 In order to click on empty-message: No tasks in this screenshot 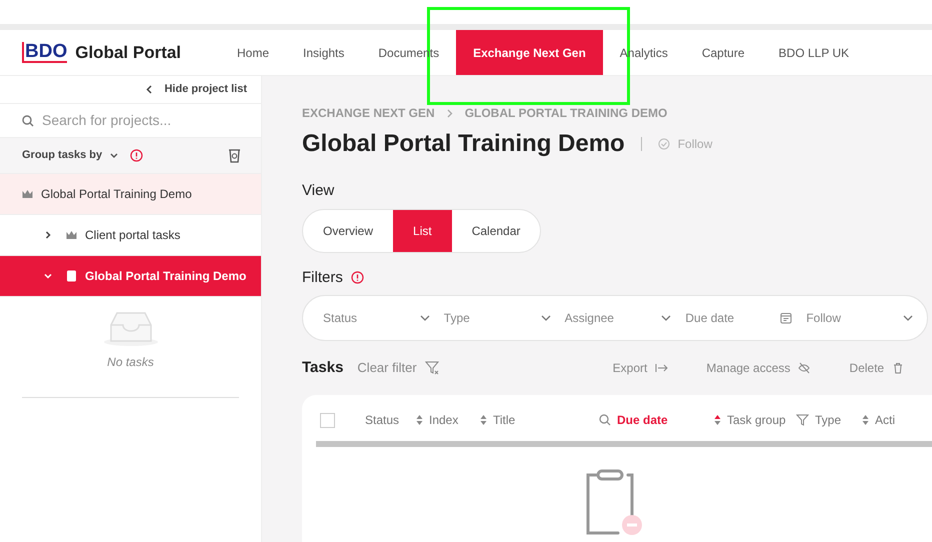, I will do `click(130, 362)`.